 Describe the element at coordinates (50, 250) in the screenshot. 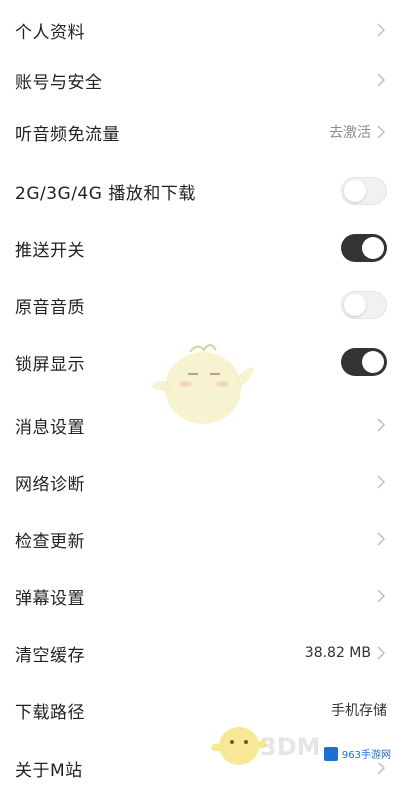

I see `push-switch-label: 推送开关` at that location.